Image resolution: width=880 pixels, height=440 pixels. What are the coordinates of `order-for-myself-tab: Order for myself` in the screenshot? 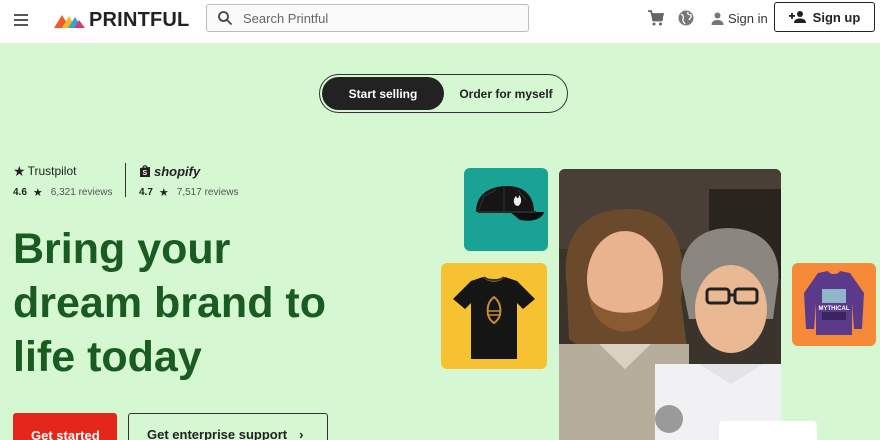 It's located at (506, 93).